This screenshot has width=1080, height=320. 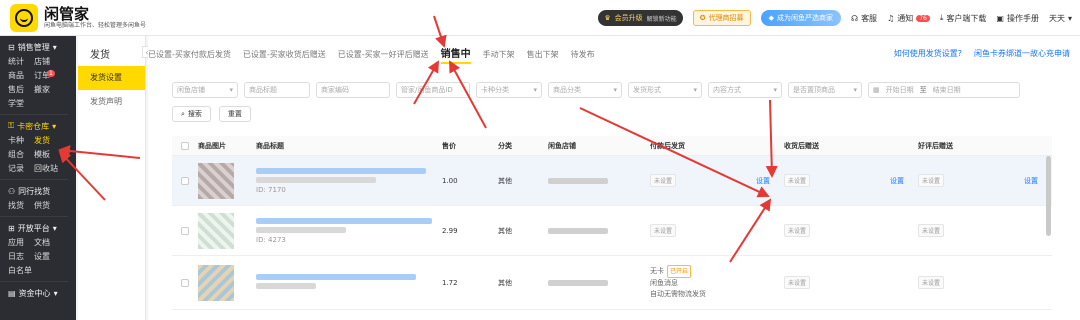 I want to click on sidebar-item-supply: 供货, so click(x=42, y=205).